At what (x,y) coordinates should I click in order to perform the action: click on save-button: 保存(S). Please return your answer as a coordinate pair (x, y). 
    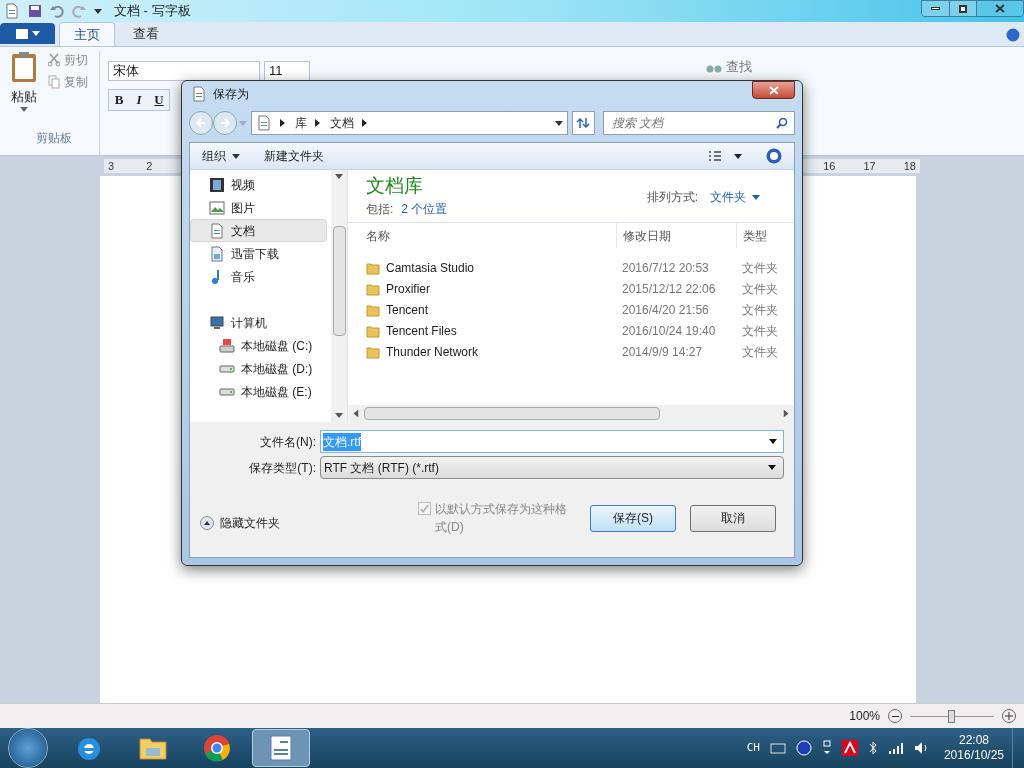
    Looking at the image, I should click on (633, 518).